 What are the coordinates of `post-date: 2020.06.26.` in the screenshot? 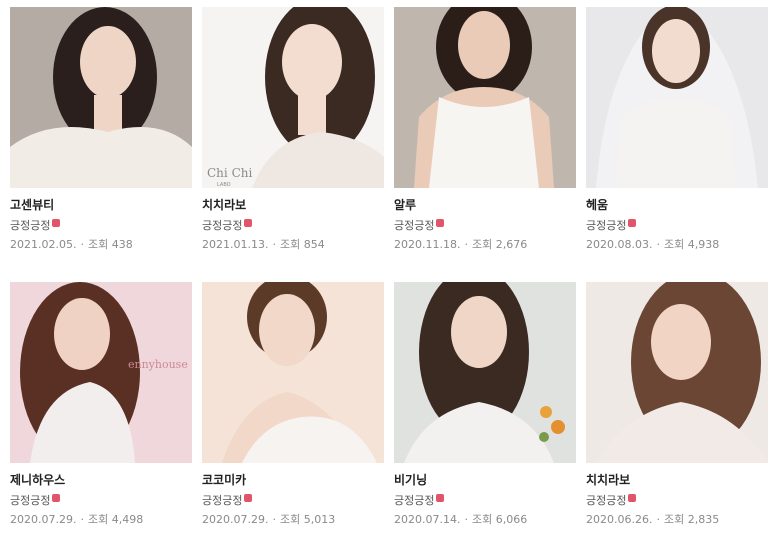 It's located at (619, 519).